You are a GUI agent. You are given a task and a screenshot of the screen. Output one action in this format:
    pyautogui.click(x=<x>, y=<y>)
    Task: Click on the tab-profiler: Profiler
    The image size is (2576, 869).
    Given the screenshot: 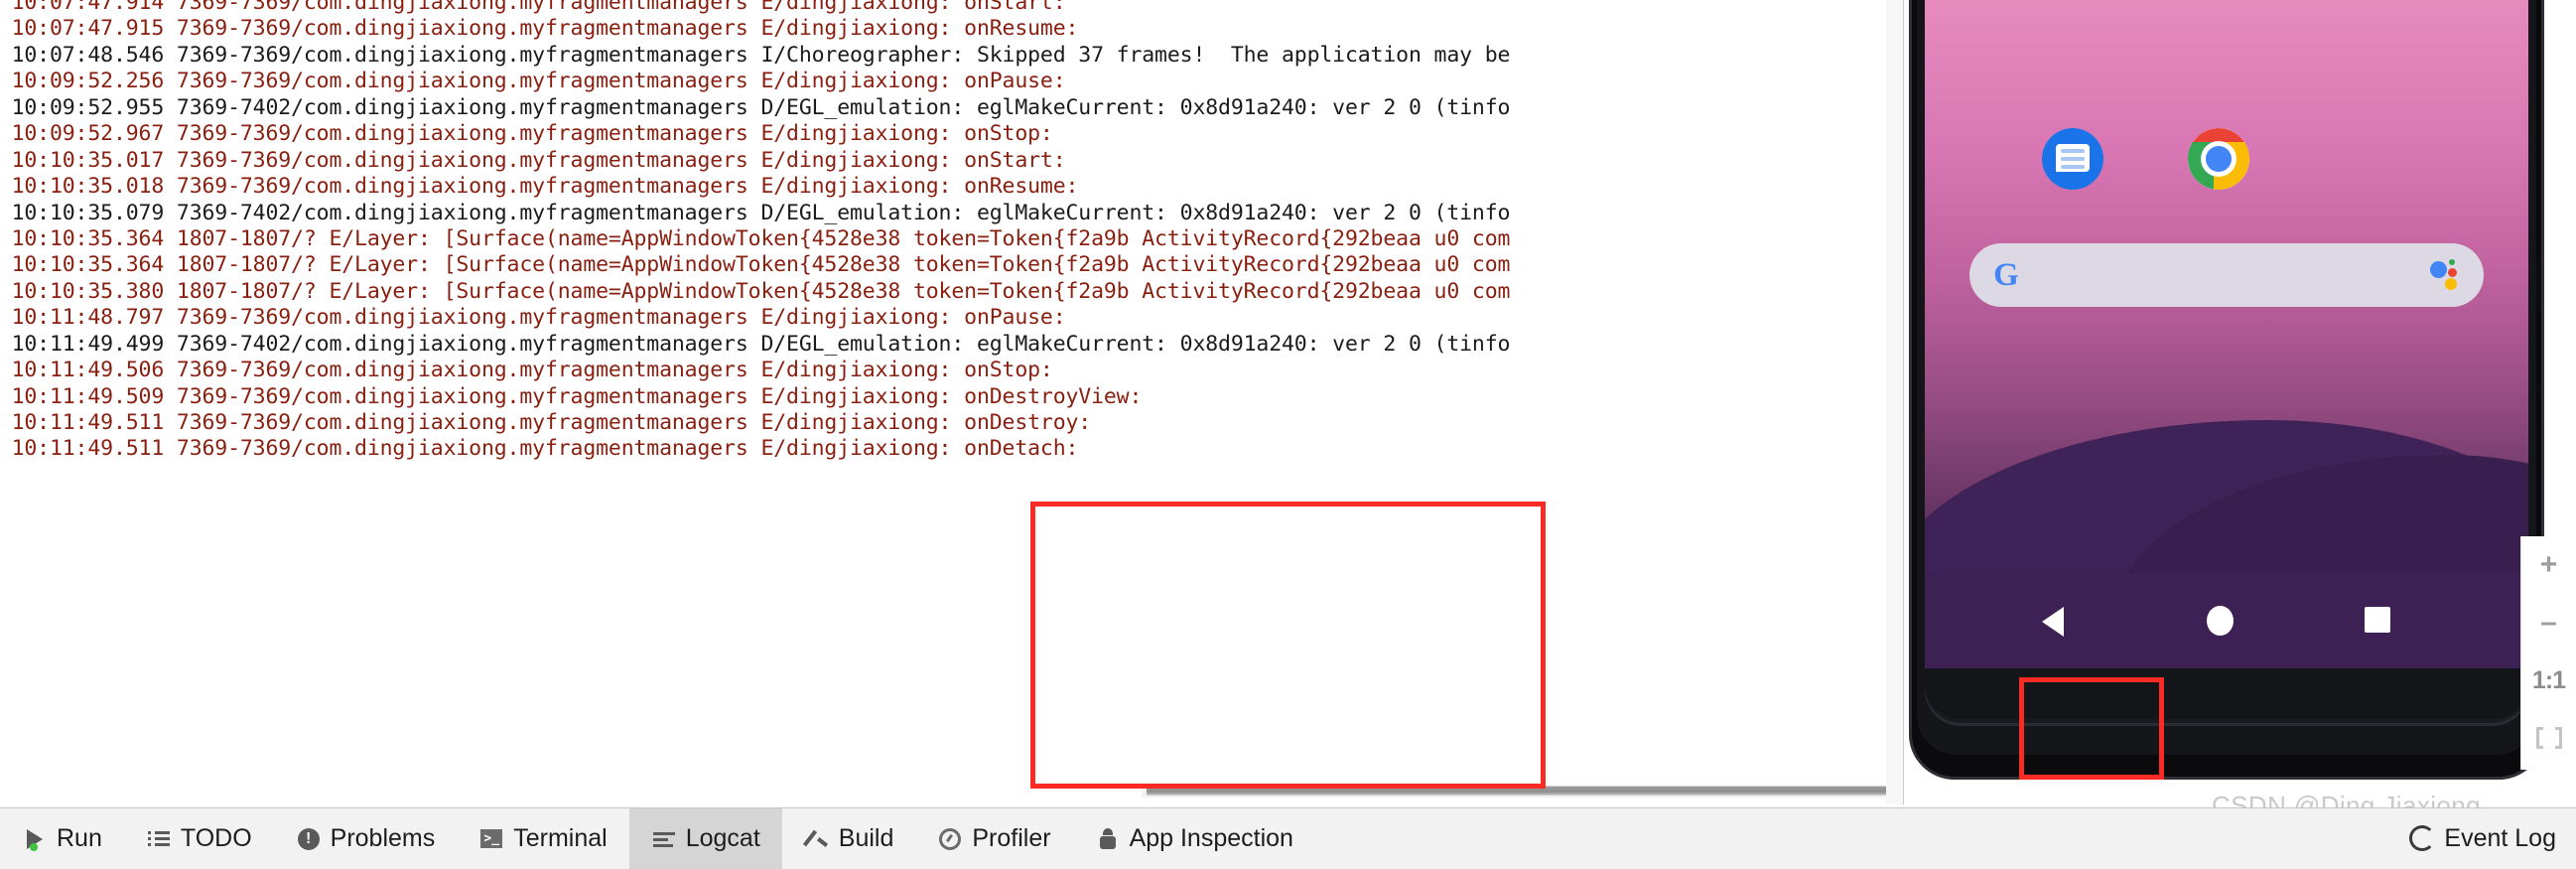 What is the action you would take?
    pyautogui.click(x=993, y=838)
    